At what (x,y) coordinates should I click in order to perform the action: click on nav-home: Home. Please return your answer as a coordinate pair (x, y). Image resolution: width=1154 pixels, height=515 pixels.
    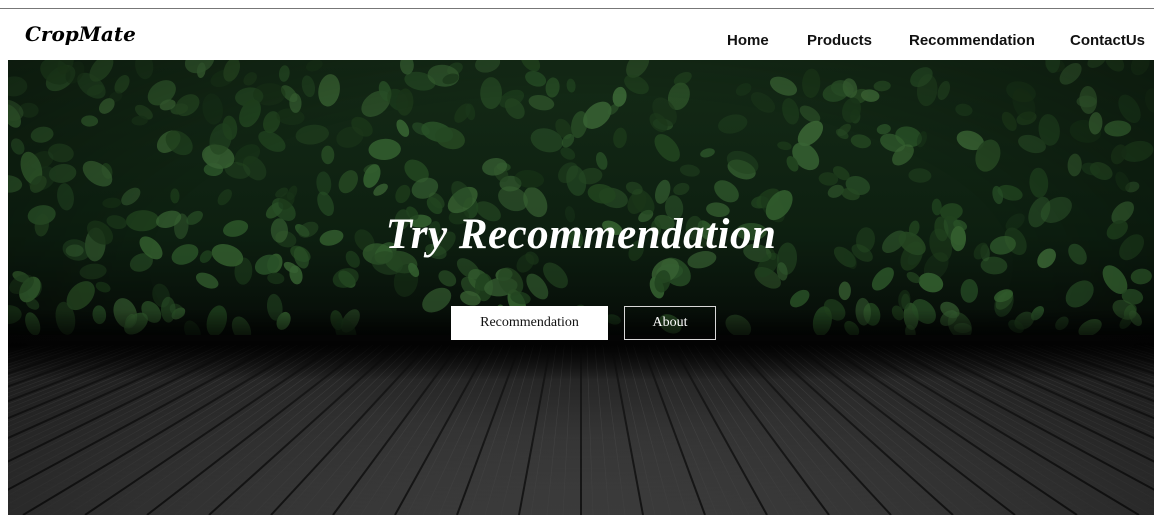
    Looking at the image, I should click on (748, 40).